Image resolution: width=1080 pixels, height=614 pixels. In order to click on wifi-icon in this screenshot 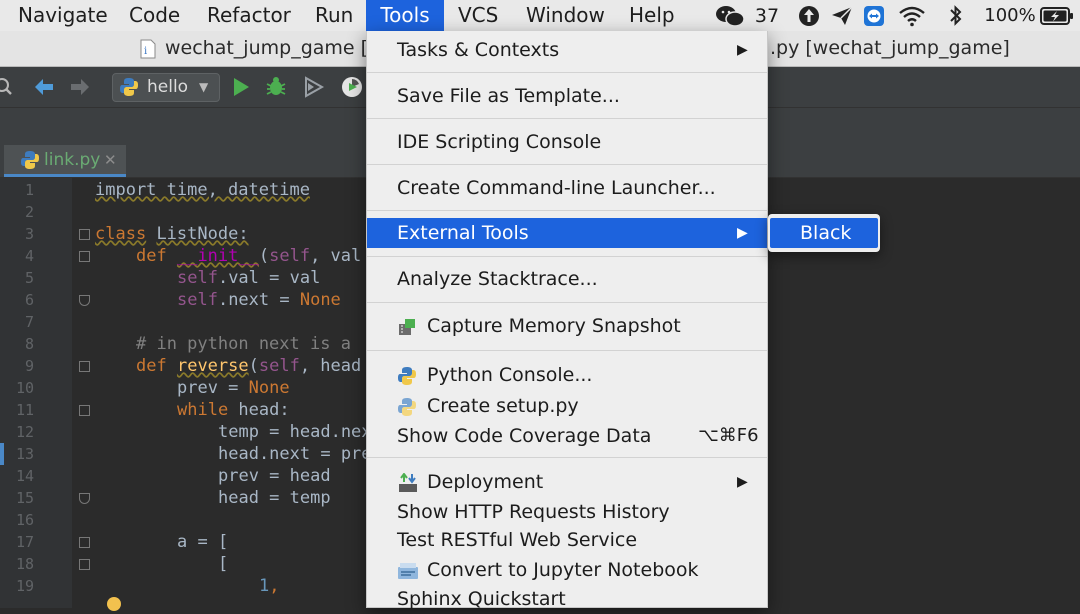, I will do `click(912, 15)`.